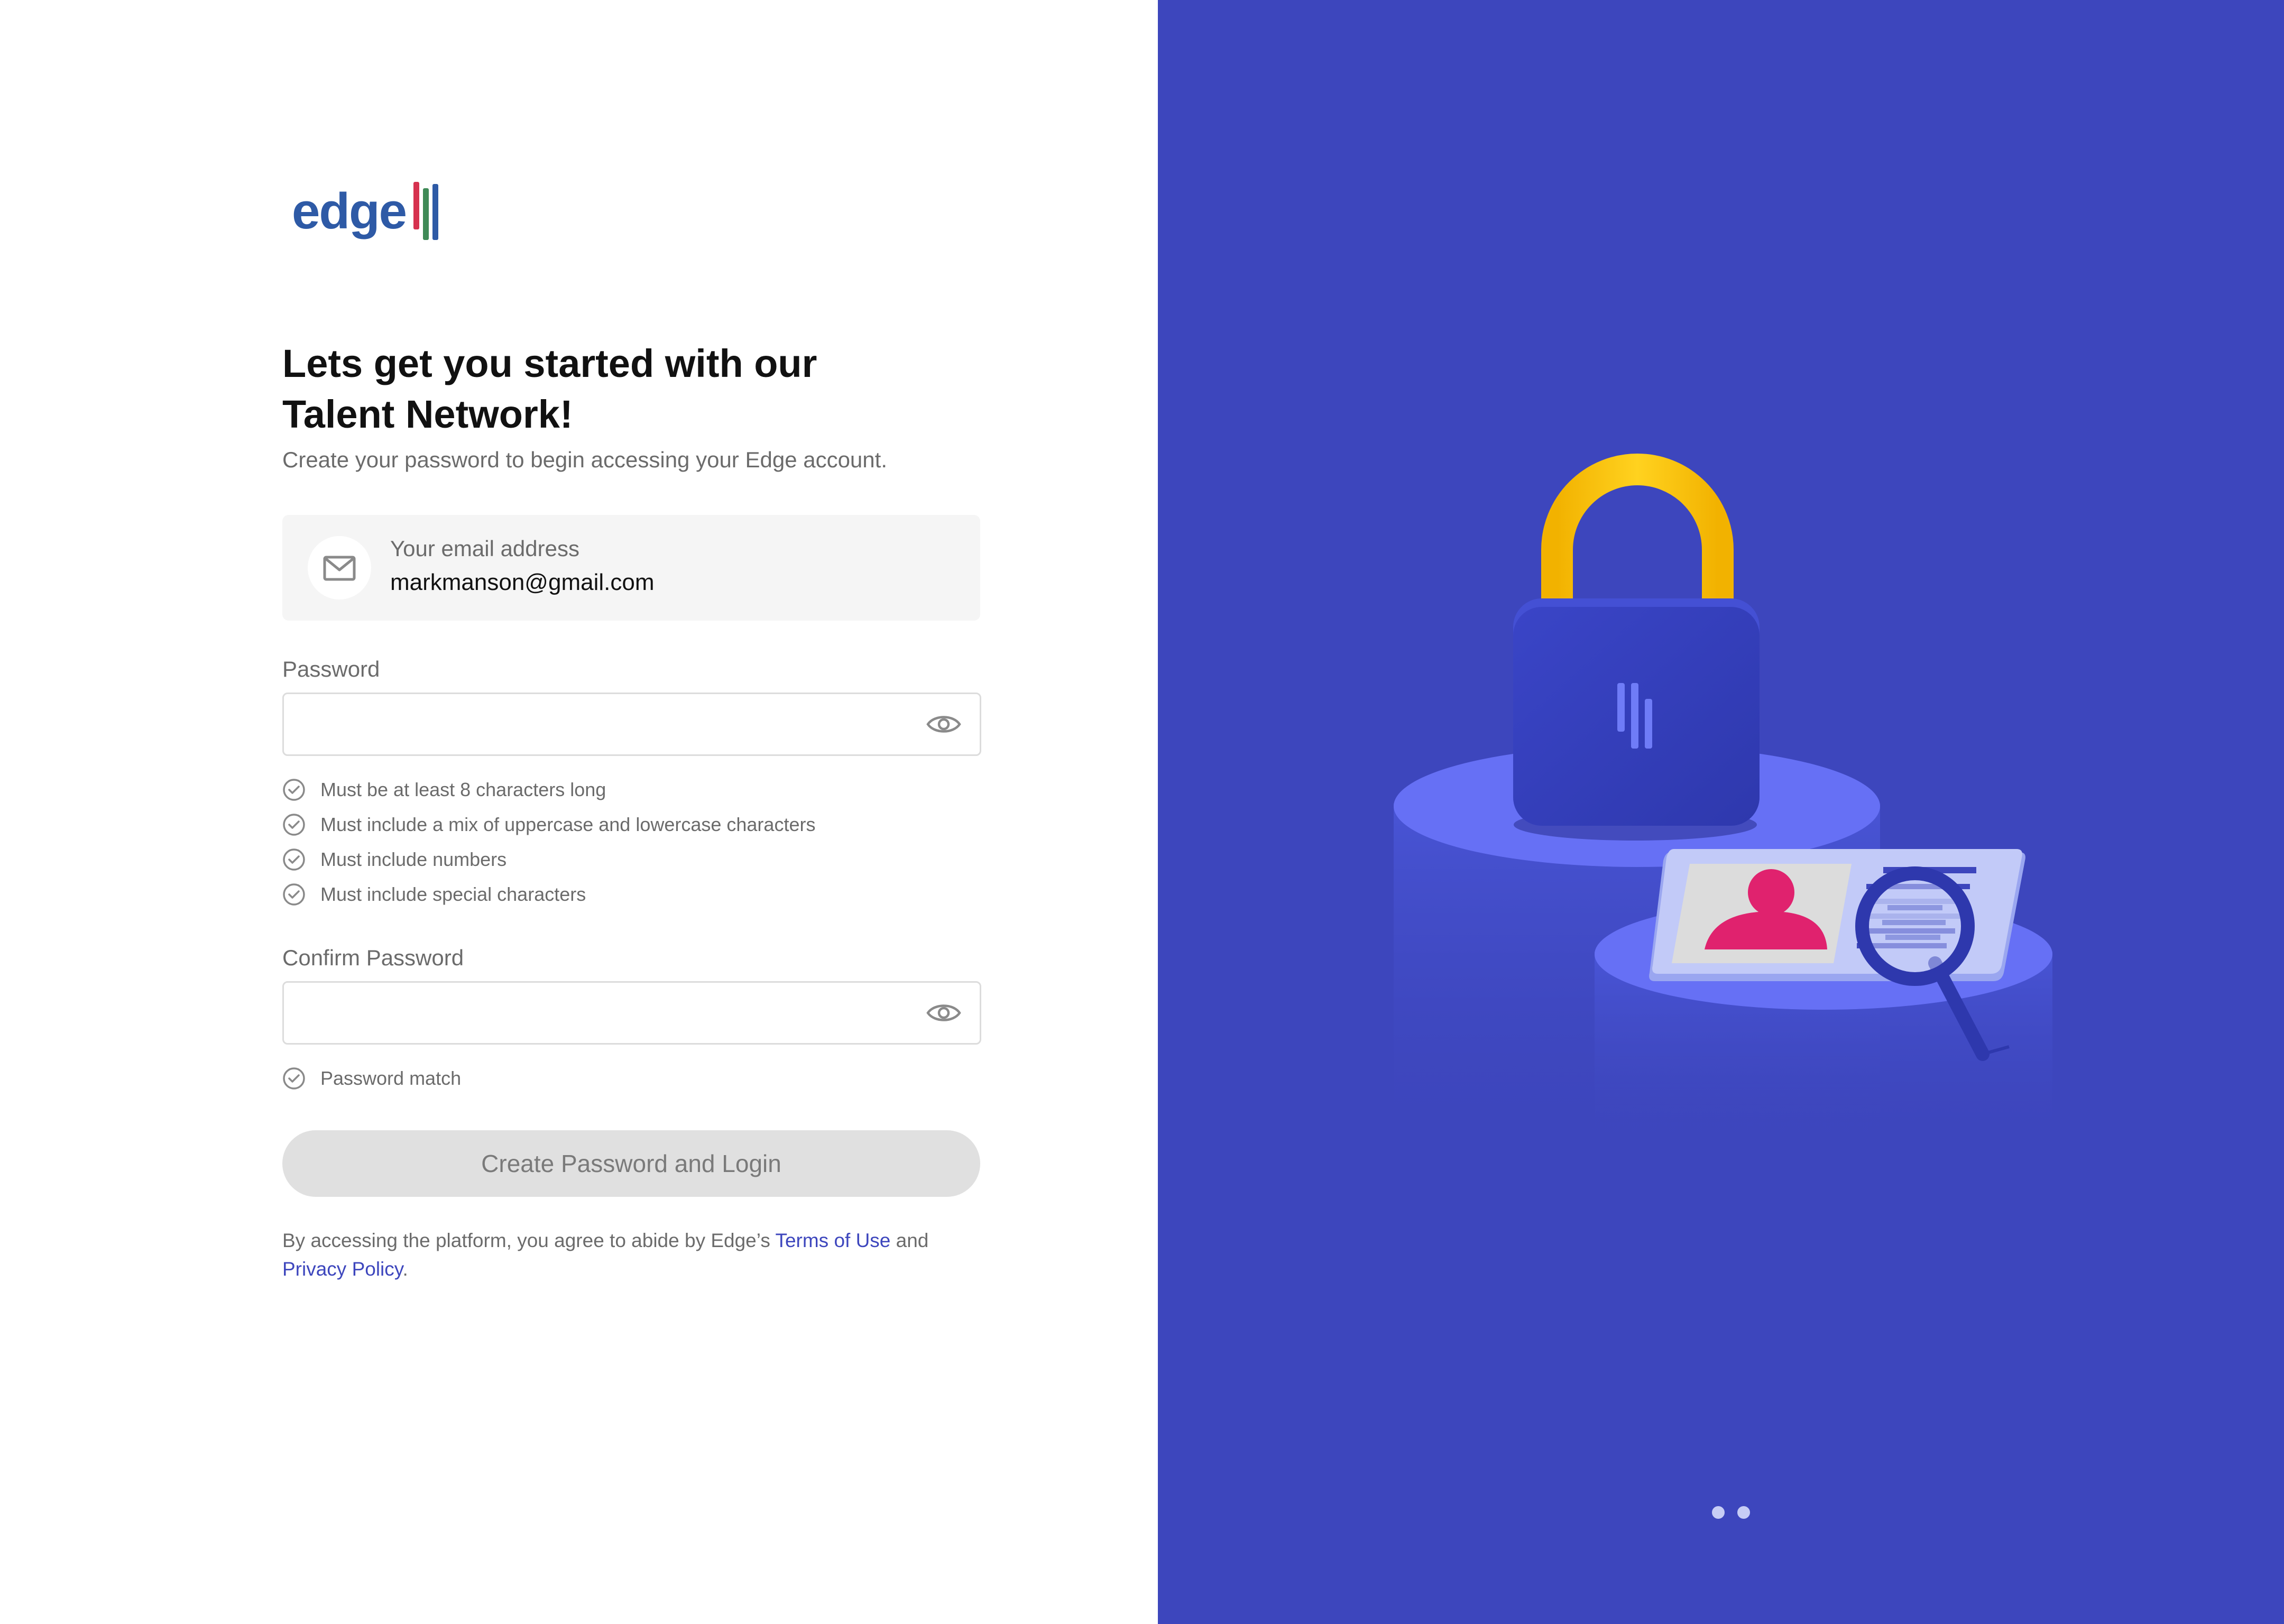 This screenshot has height=1624, width=2284. What do you see at coordinates (463, 789) in the screenshot?
I see `rule-text: Must be at least 8 characters long` at bounding box center [463, 789].